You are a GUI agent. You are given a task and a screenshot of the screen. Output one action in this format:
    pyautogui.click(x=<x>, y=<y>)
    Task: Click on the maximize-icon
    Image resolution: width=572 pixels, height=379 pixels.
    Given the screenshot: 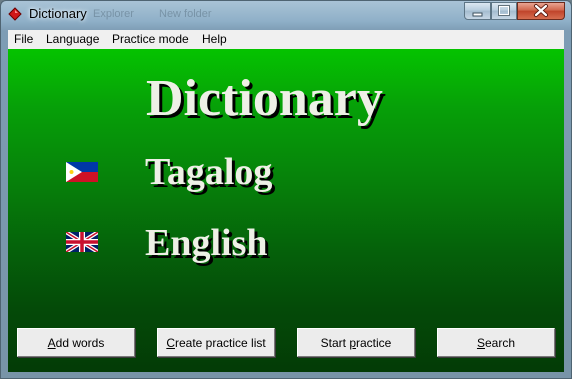 What is the action you would take?
    pyautogui.click(x=504, y=10)
    